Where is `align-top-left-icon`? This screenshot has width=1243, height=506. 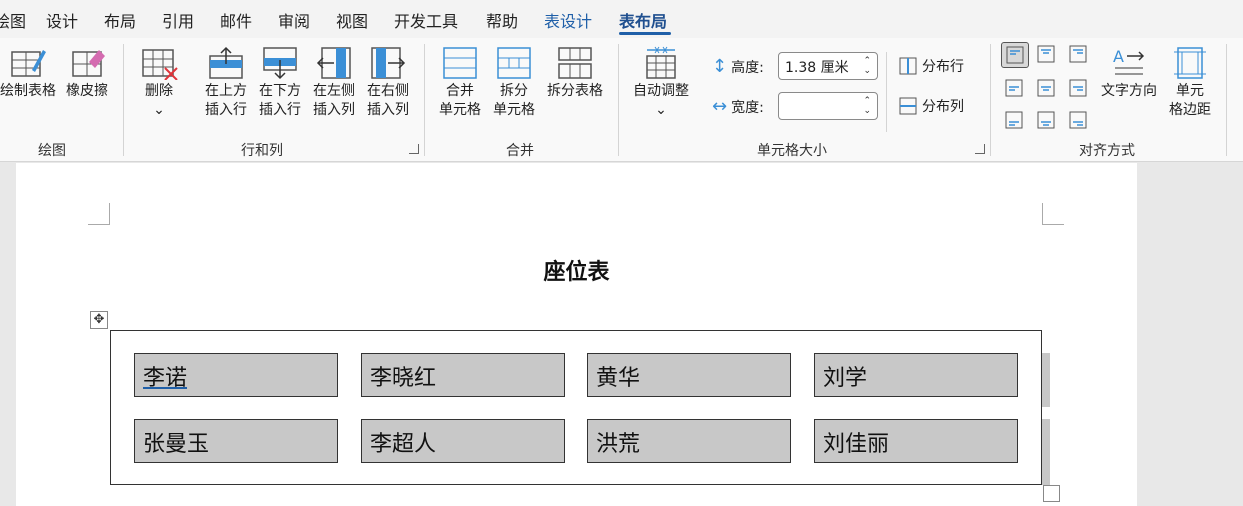
align-top-left-icon is located at coordinates (1015, 55).